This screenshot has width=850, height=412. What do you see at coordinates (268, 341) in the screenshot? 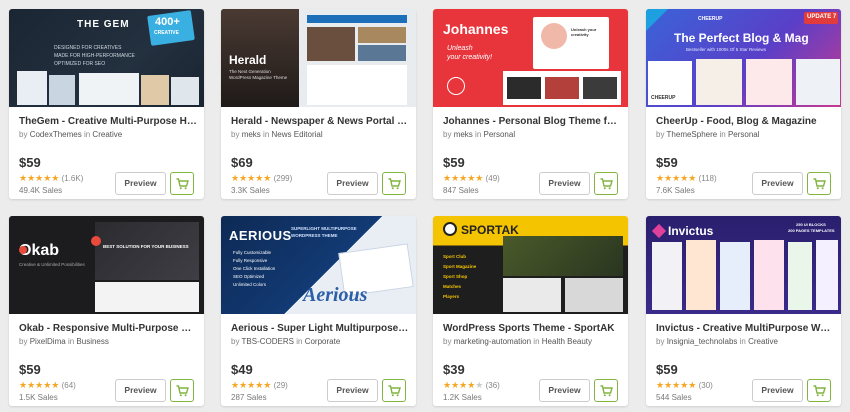
I see `author-link: TBS-CODERS` at bounding box center [268, 341].